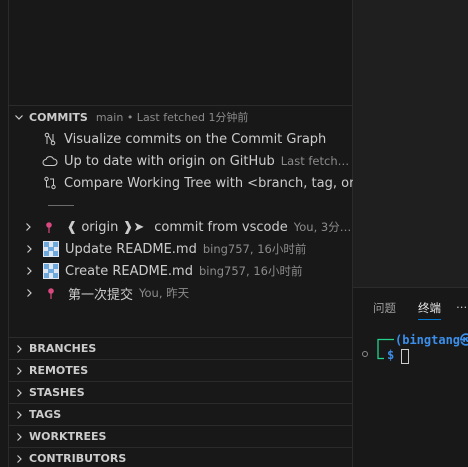 The image size is (468, 467). What do you see at coordinates (101, 295) in the screenshot?
I see `commit-message: 第一次提交` at bounding box center [101, 295].